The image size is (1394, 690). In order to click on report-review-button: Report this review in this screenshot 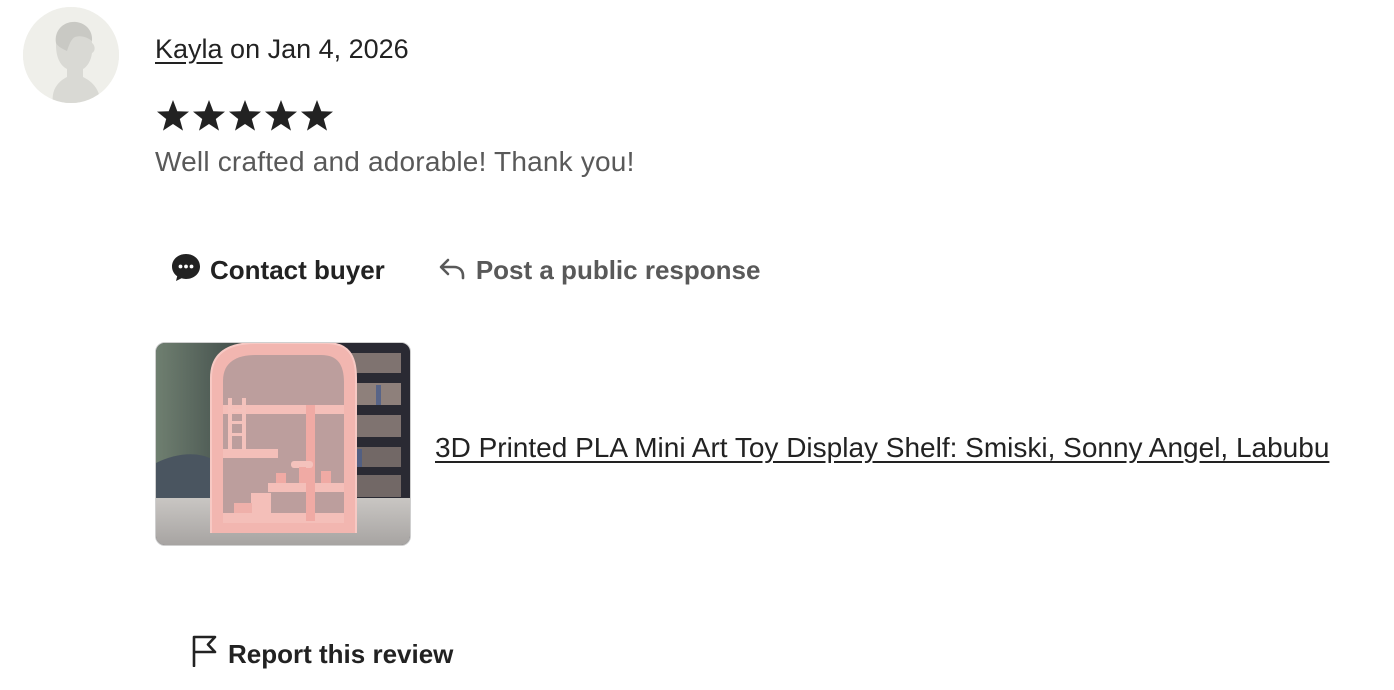, I will do `click(322, 654)`.